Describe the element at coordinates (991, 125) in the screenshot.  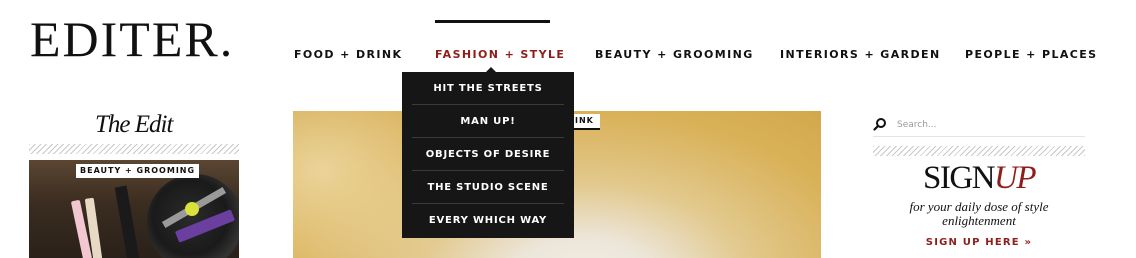
I see `search-input` at that location.